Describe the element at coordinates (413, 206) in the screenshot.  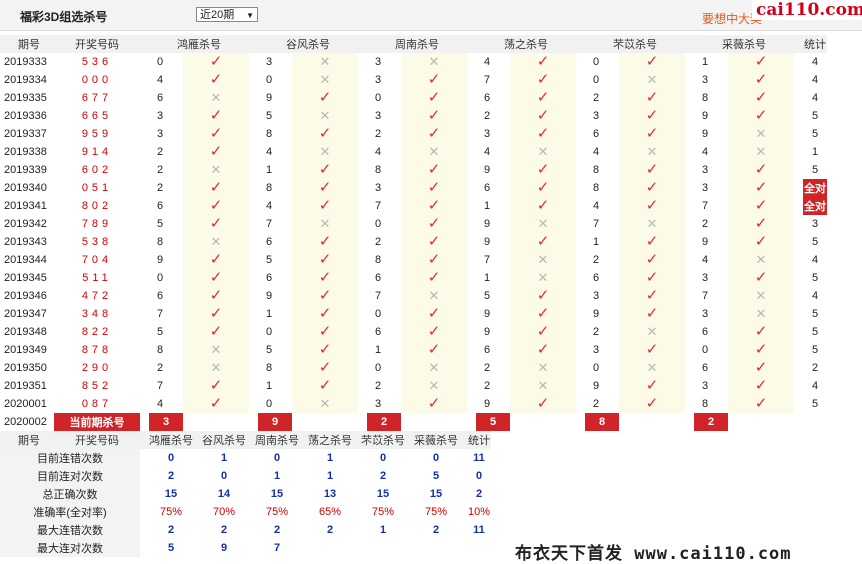
I see `table-row: 2019341 802 6 ✓ 4 ✓ 7 ✓ 1 ✓ 4 ✓ 7 ✓ 全对` at that location.